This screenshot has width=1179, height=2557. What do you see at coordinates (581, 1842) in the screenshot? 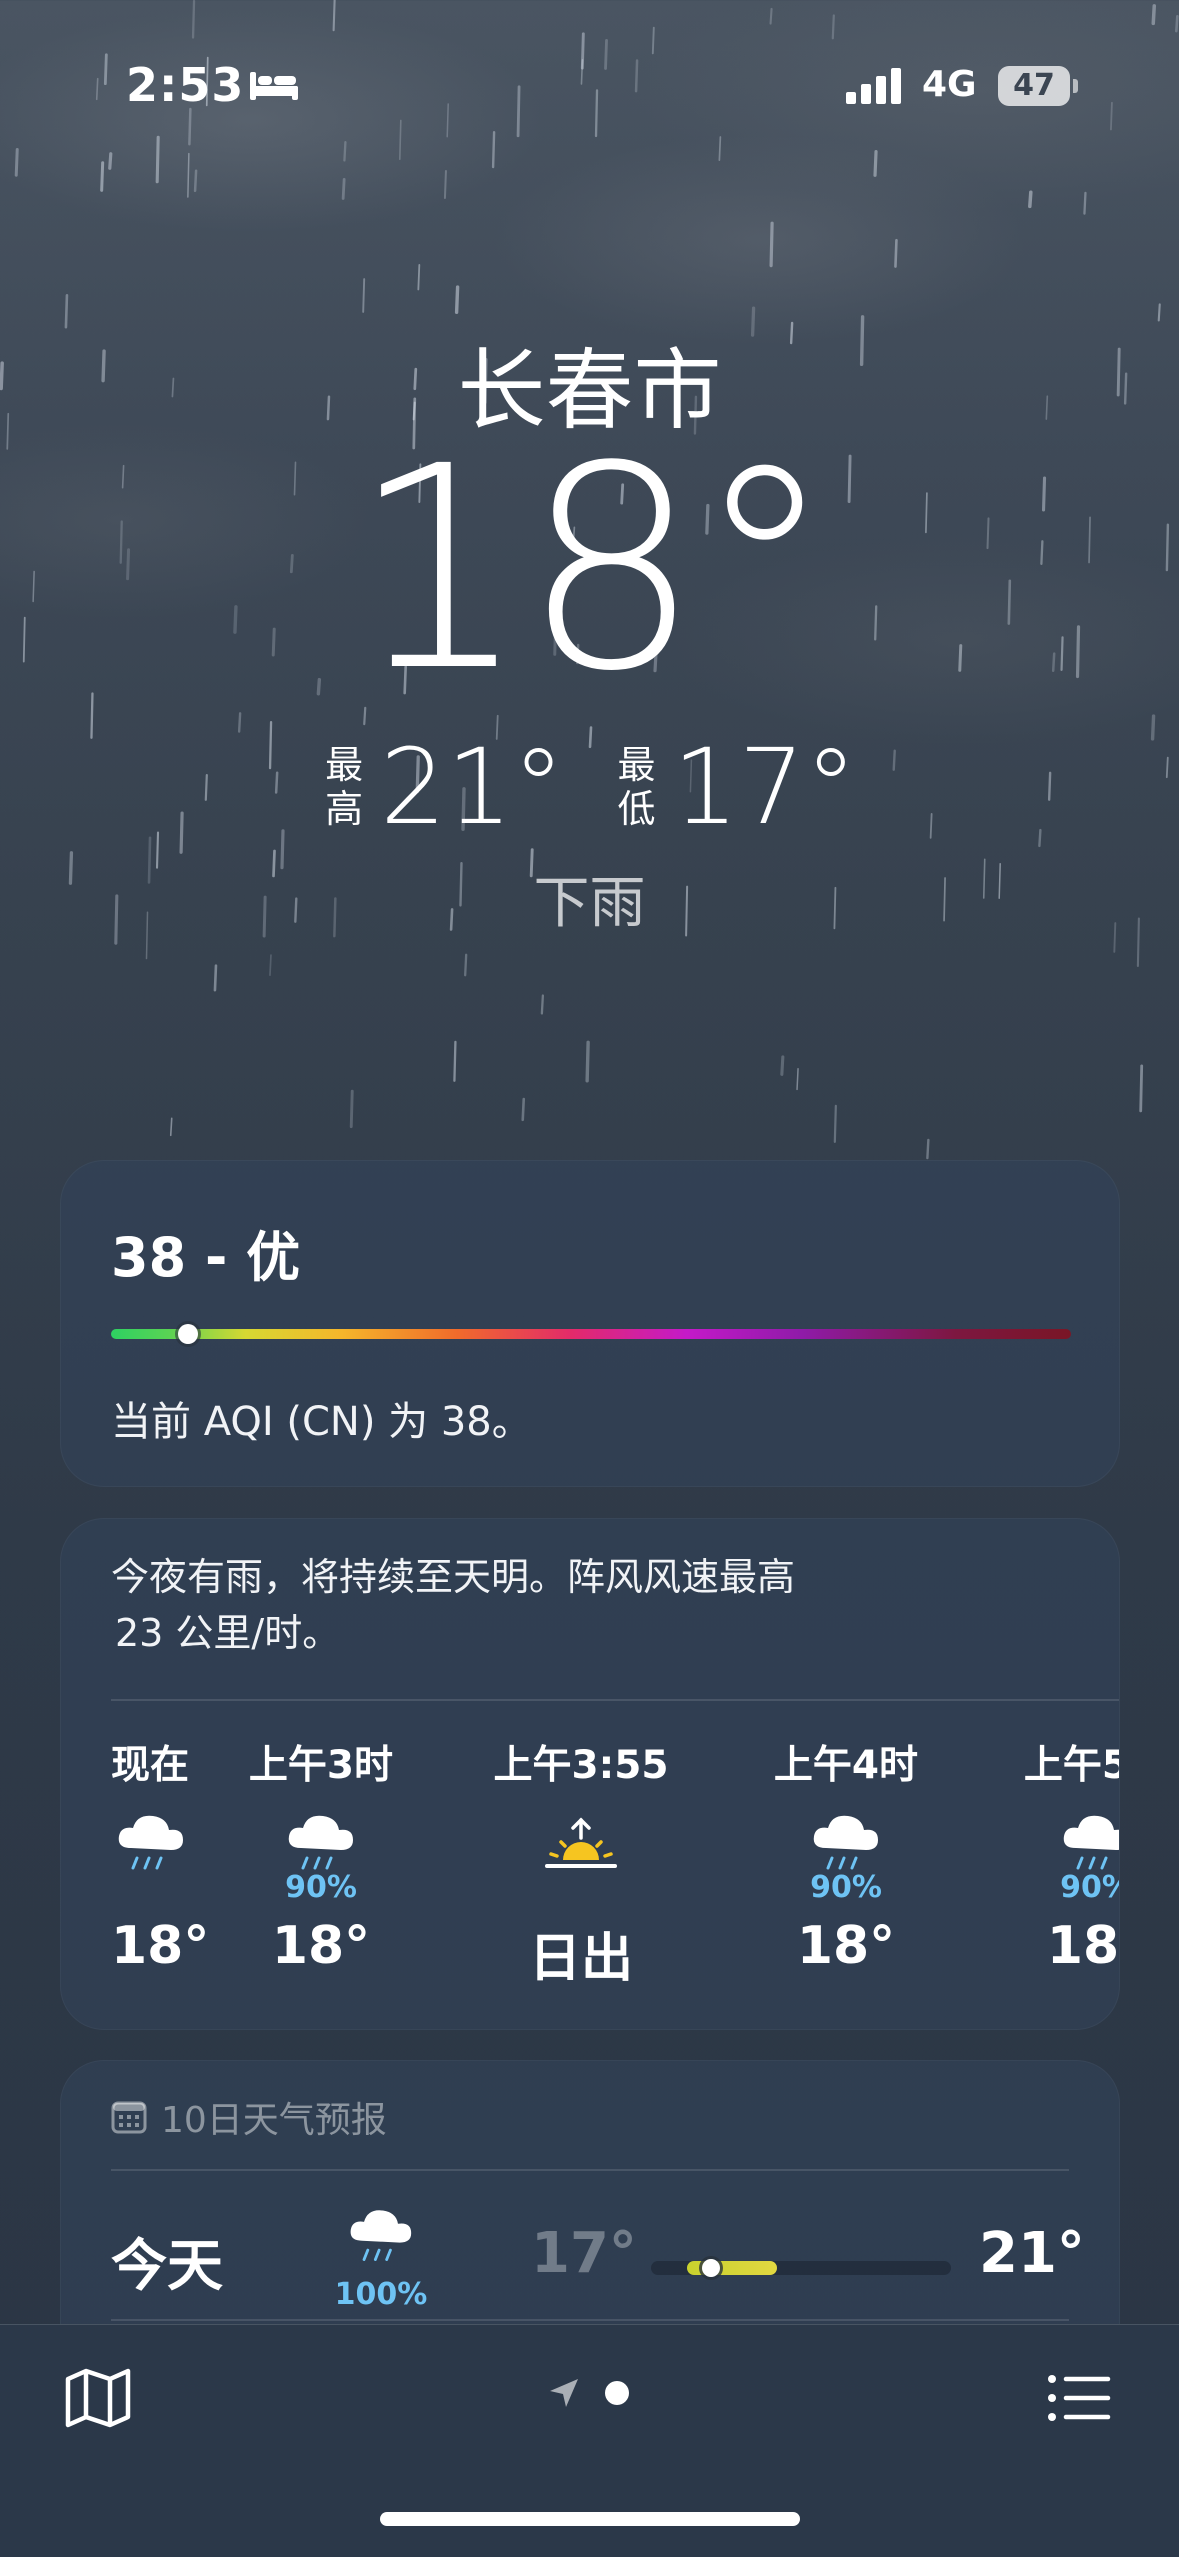
I see `sunrise-icon` at bounding box center [581, 1842].